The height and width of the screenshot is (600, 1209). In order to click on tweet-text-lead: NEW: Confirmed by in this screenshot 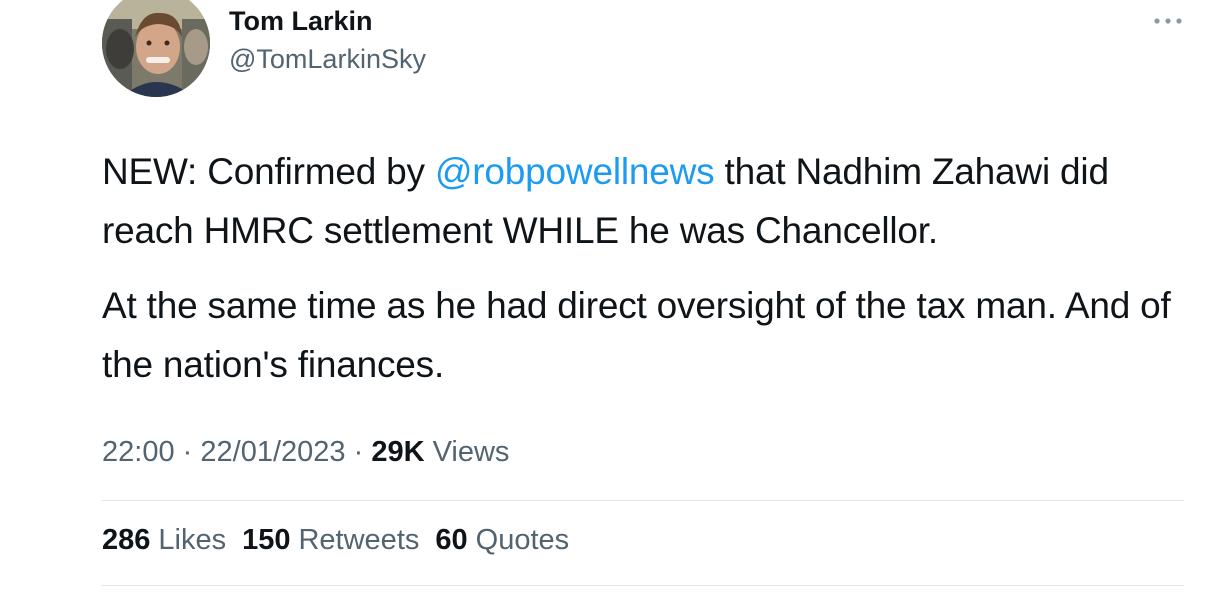, I will do `click(268, 171)`.